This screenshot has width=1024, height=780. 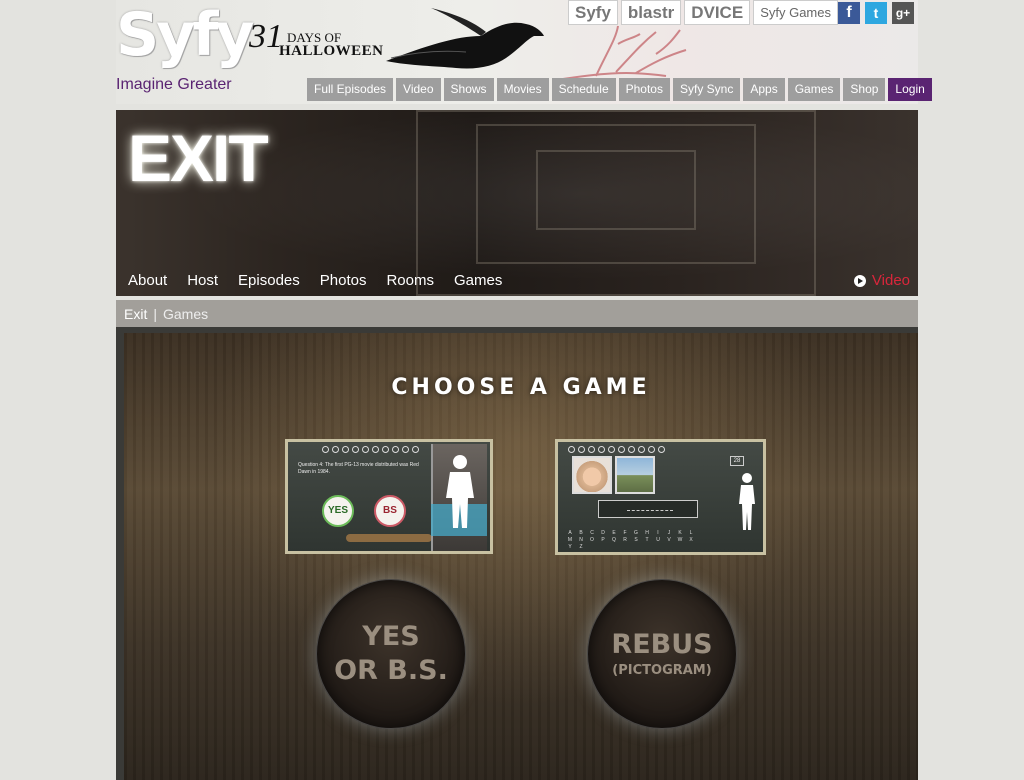 What do you see at coordinates (390, 511) in the screenshot?
I see `bs-bubble: BS` at bounding box center [390, 511].